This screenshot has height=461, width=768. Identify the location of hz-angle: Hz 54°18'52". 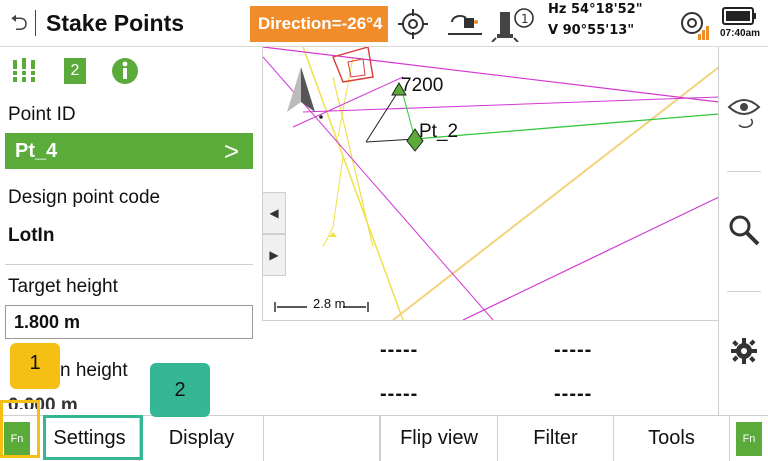
(595, 9).